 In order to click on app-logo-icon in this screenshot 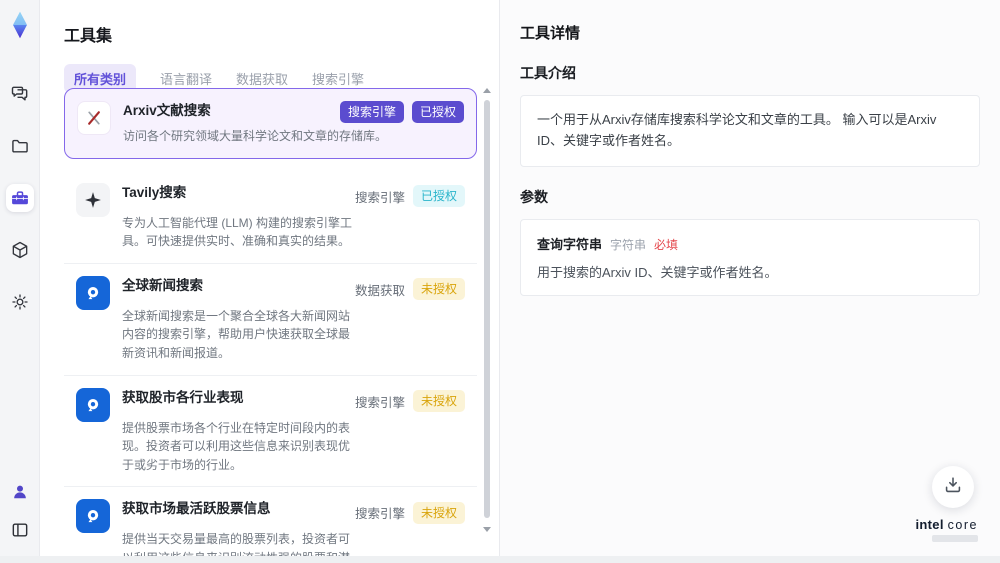, I will do `click(20, 25)`.